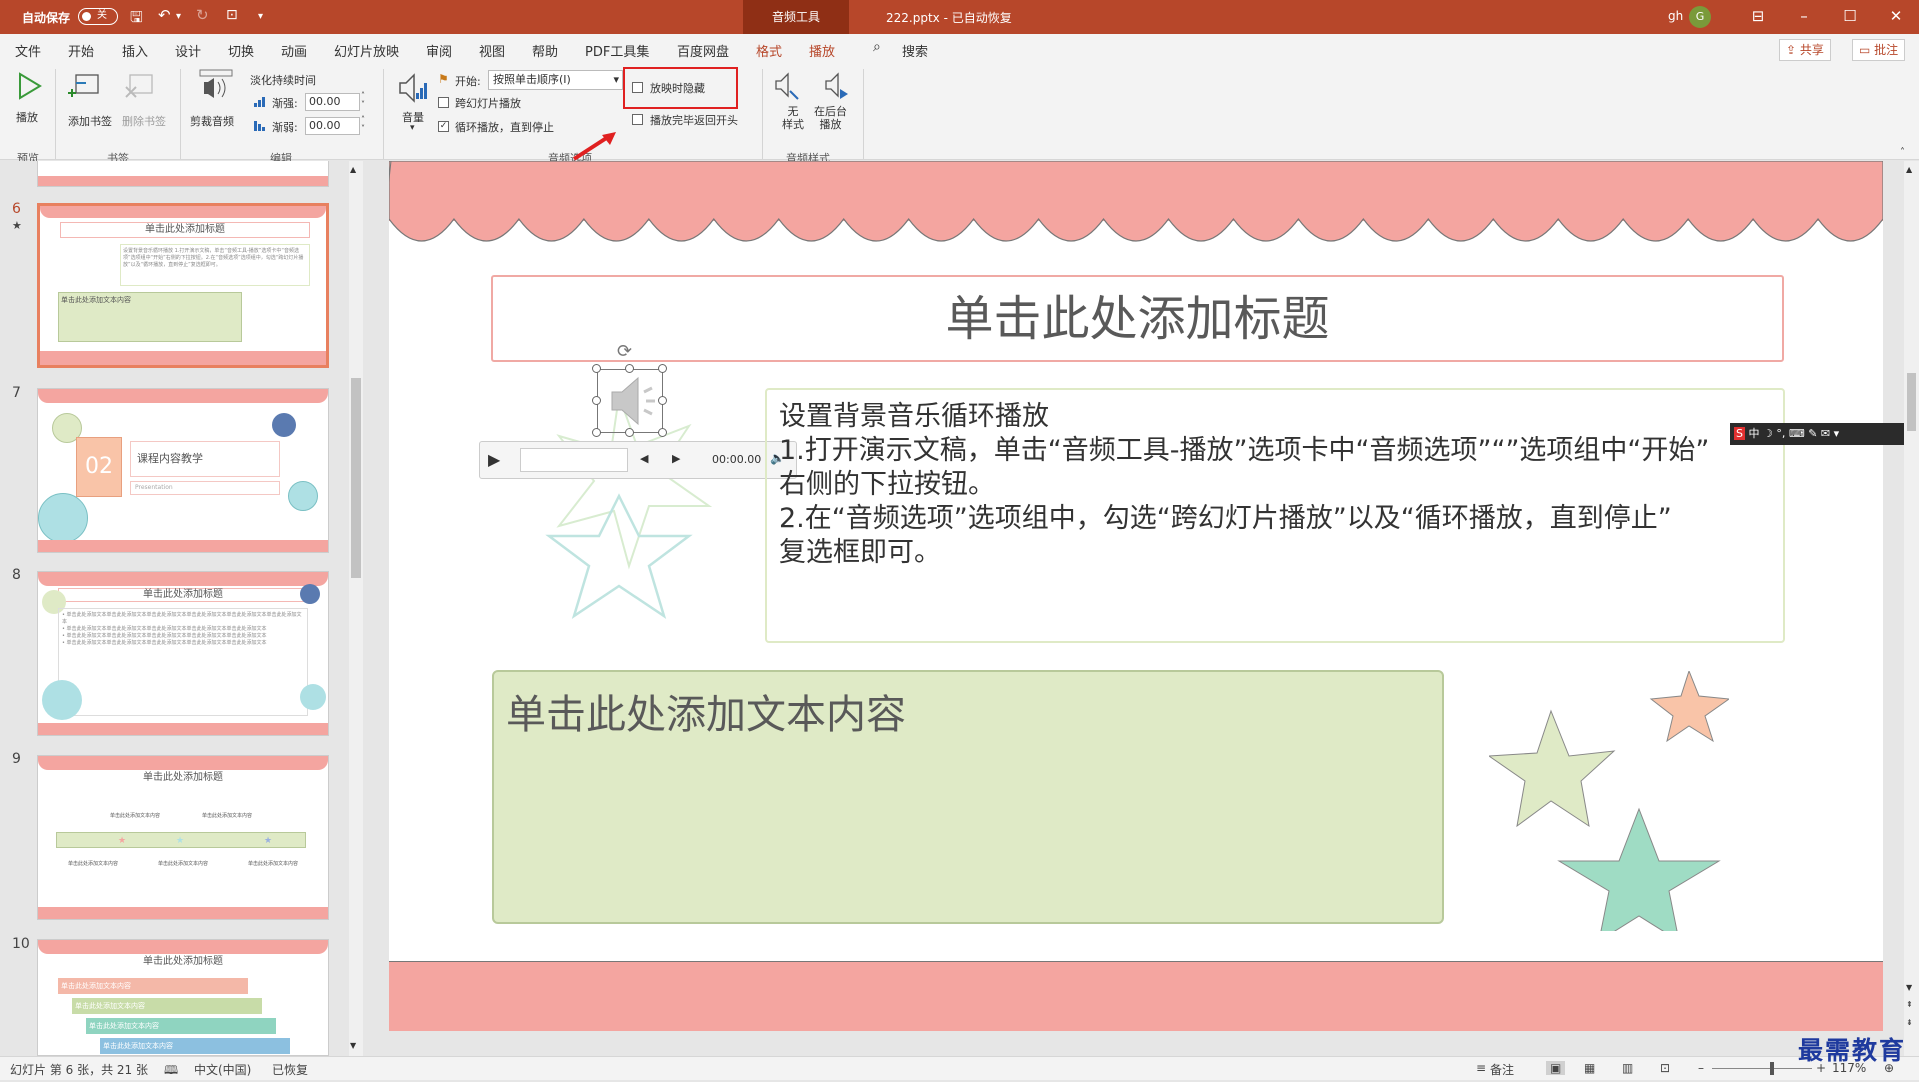 The height and width of the screenshot is (1082, 1919). What do you see at coordinates (171, 1071) in the screenshot?
I see `spellcheck-icon: 🕮` at bounding box center [171, 1071].